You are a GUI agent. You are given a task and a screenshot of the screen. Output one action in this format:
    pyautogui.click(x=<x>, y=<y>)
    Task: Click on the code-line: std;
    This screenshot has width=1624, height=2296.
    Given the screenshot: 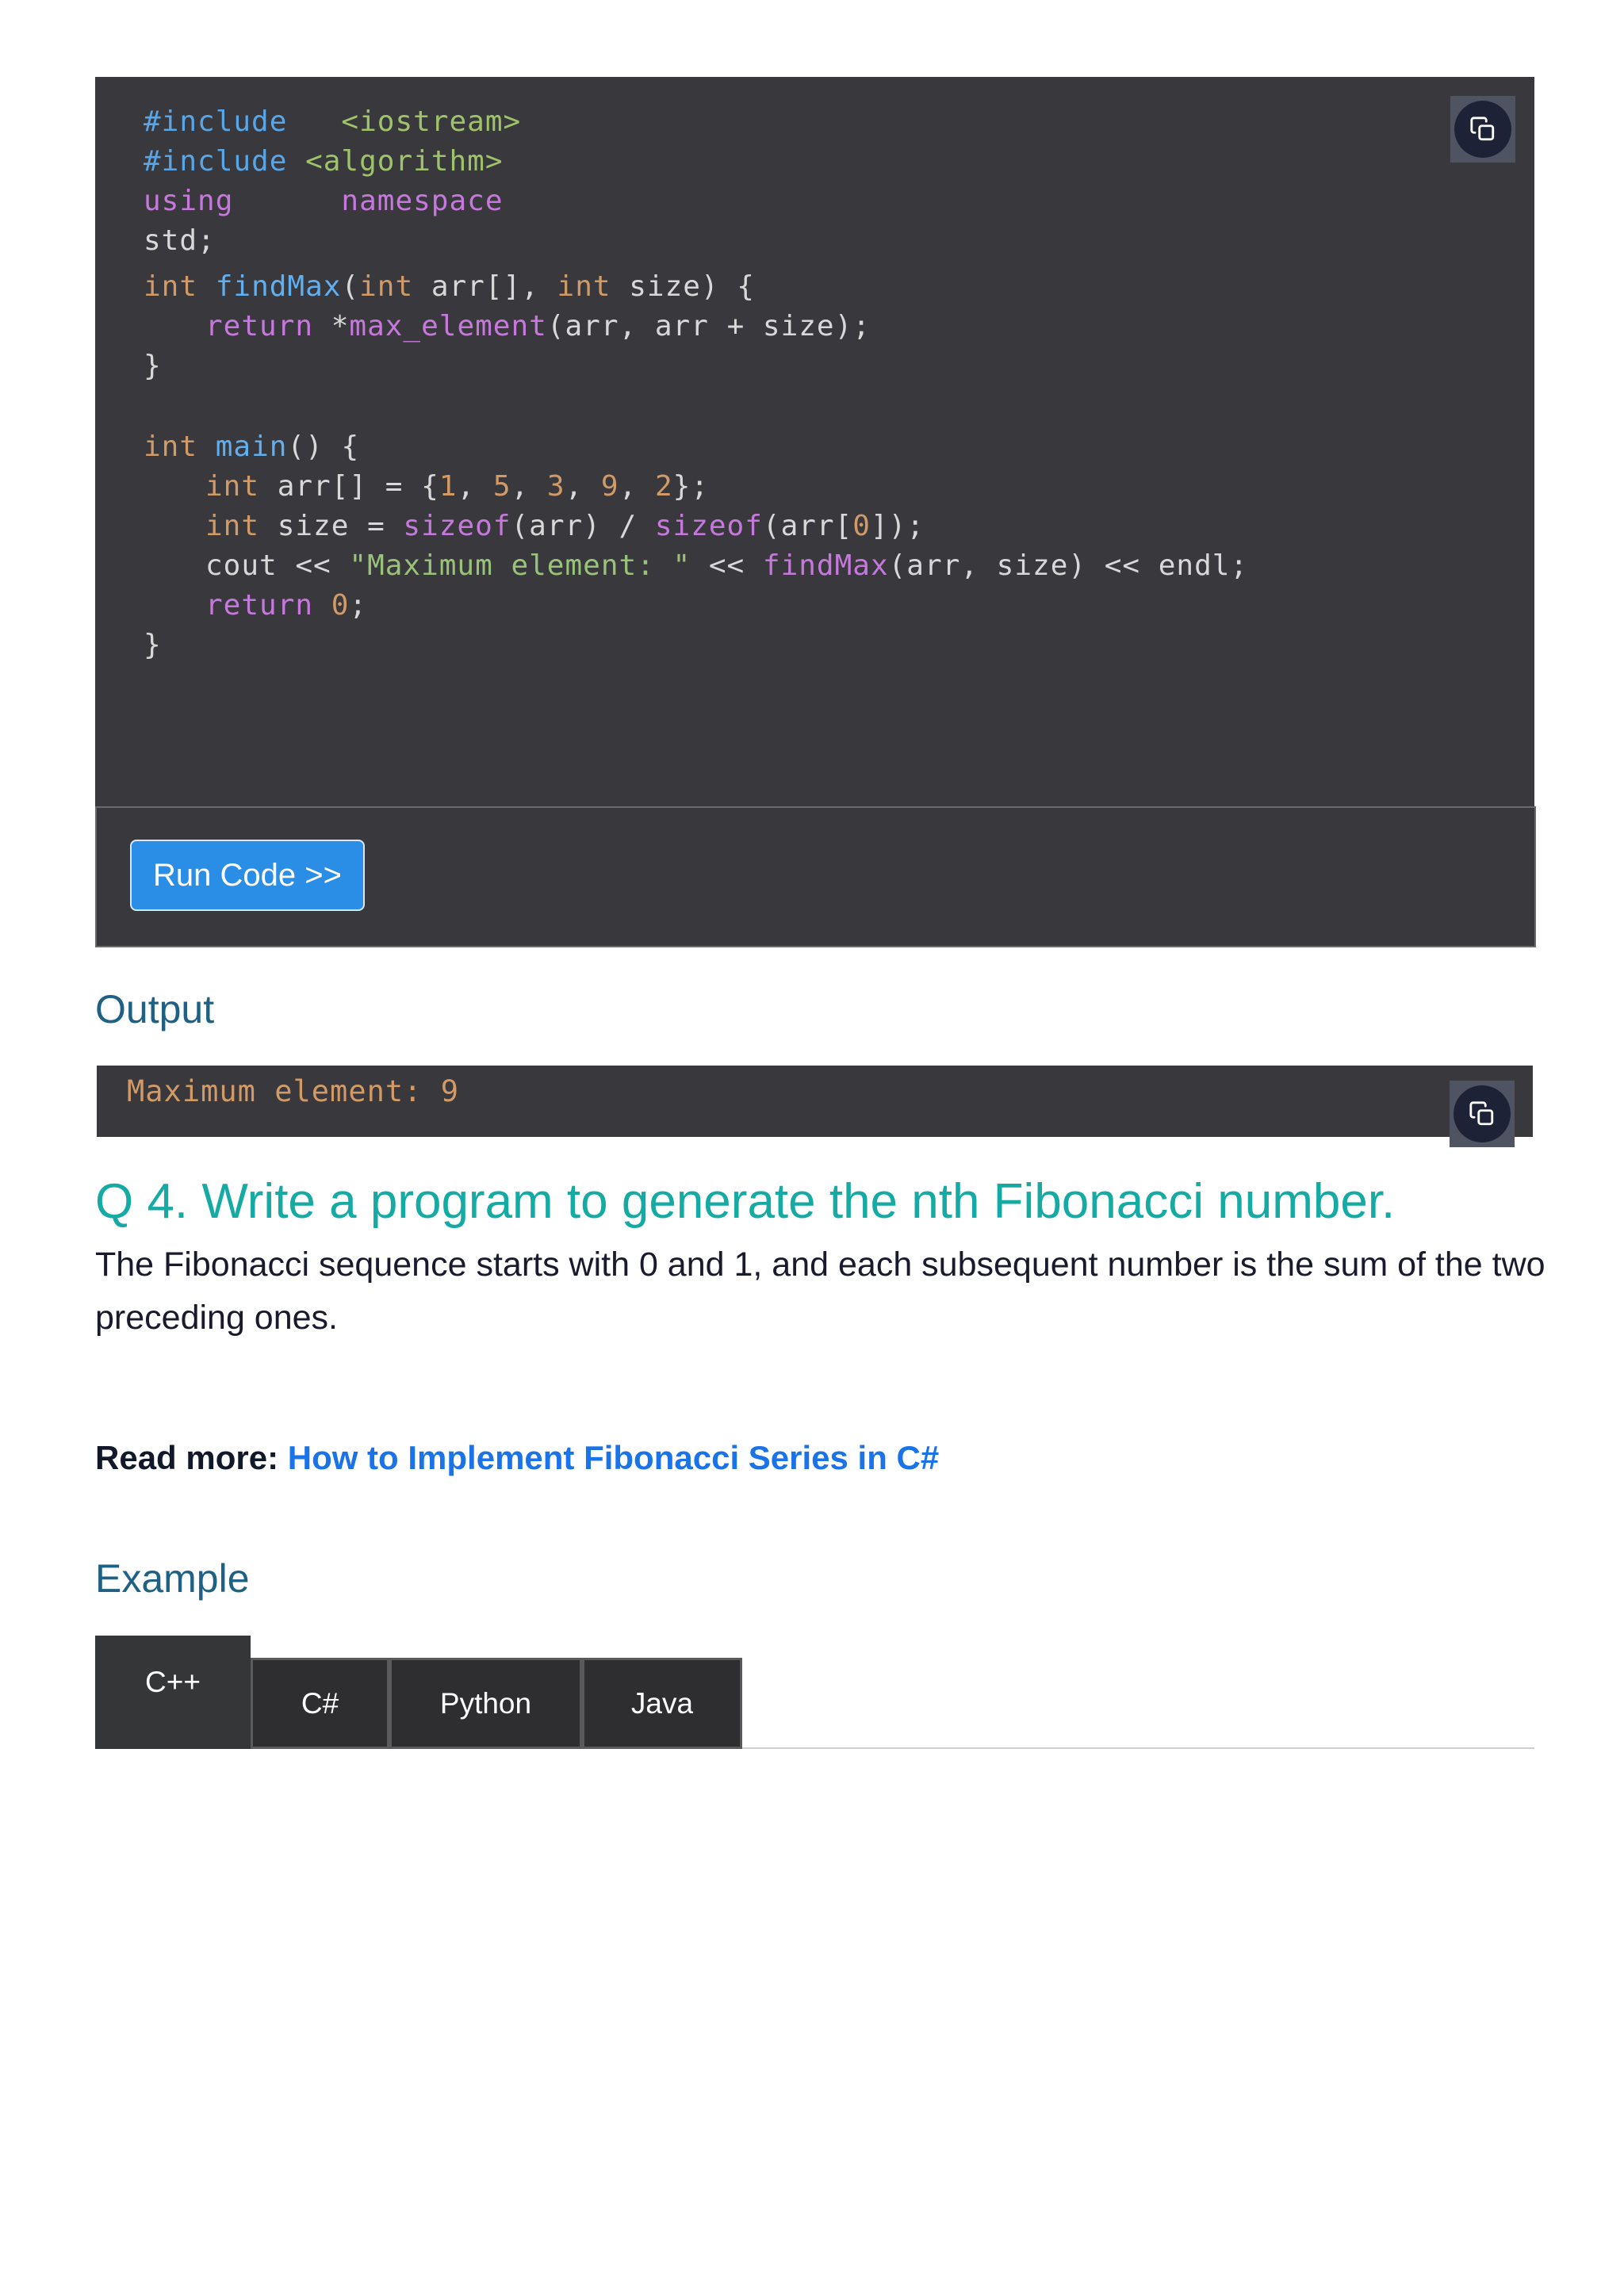 What is the action you would take?
    pyautogui.click(x=180, y=240)
    